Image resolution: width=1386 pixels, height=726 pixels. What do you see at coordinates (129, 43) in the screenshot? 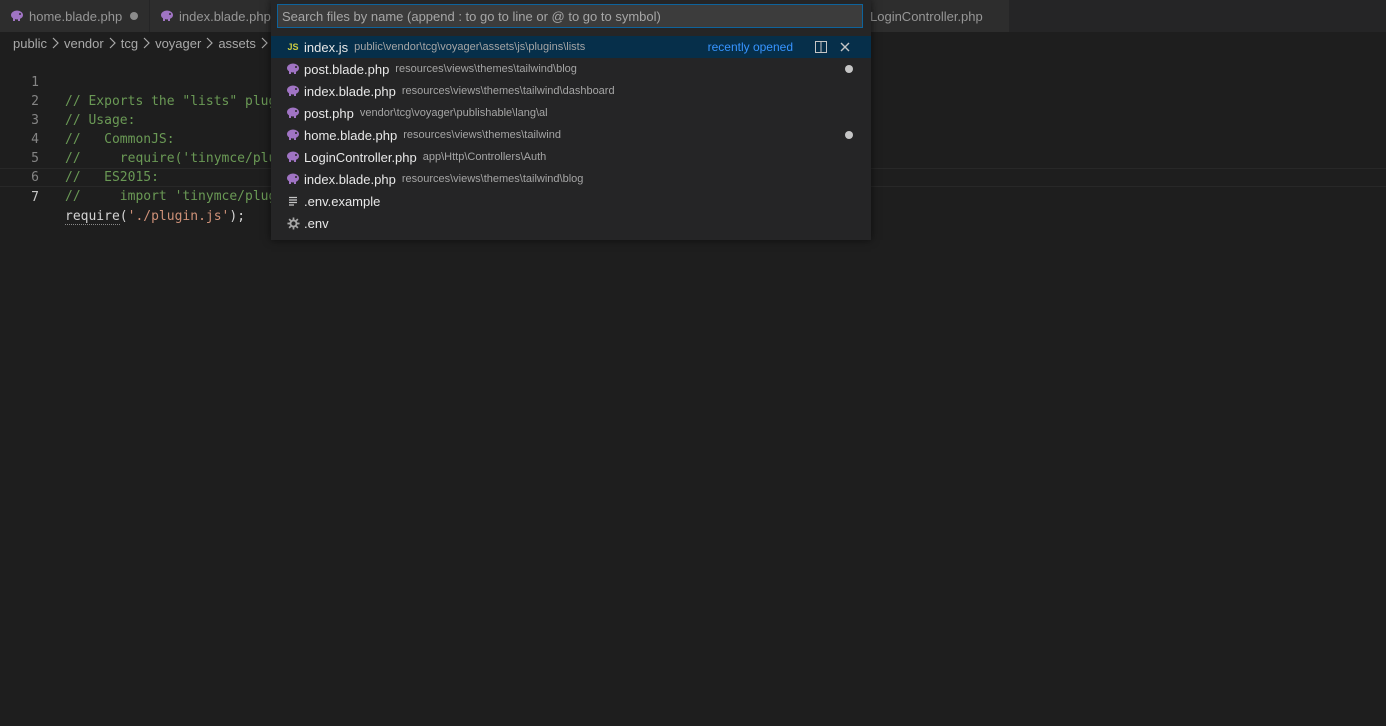
I see `breadcrumb-item: tcg` at bounding box center [129, 43].